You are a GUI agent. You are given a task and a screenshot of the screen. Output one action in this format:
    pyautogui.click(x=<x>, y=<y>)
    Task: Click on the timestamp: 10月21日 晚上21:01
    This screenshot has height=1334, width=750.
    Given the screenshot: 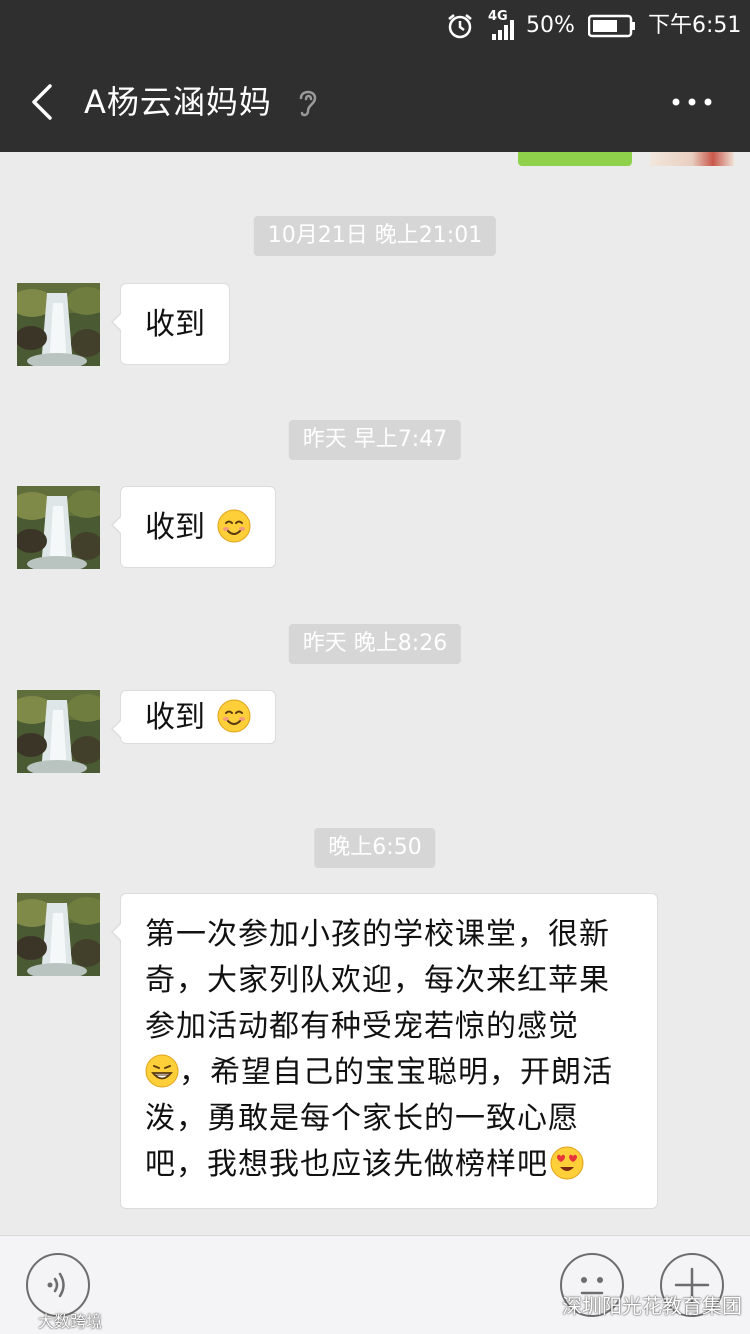 What is the action you would take?
    pyautogui.click(x=375, y=236)
    